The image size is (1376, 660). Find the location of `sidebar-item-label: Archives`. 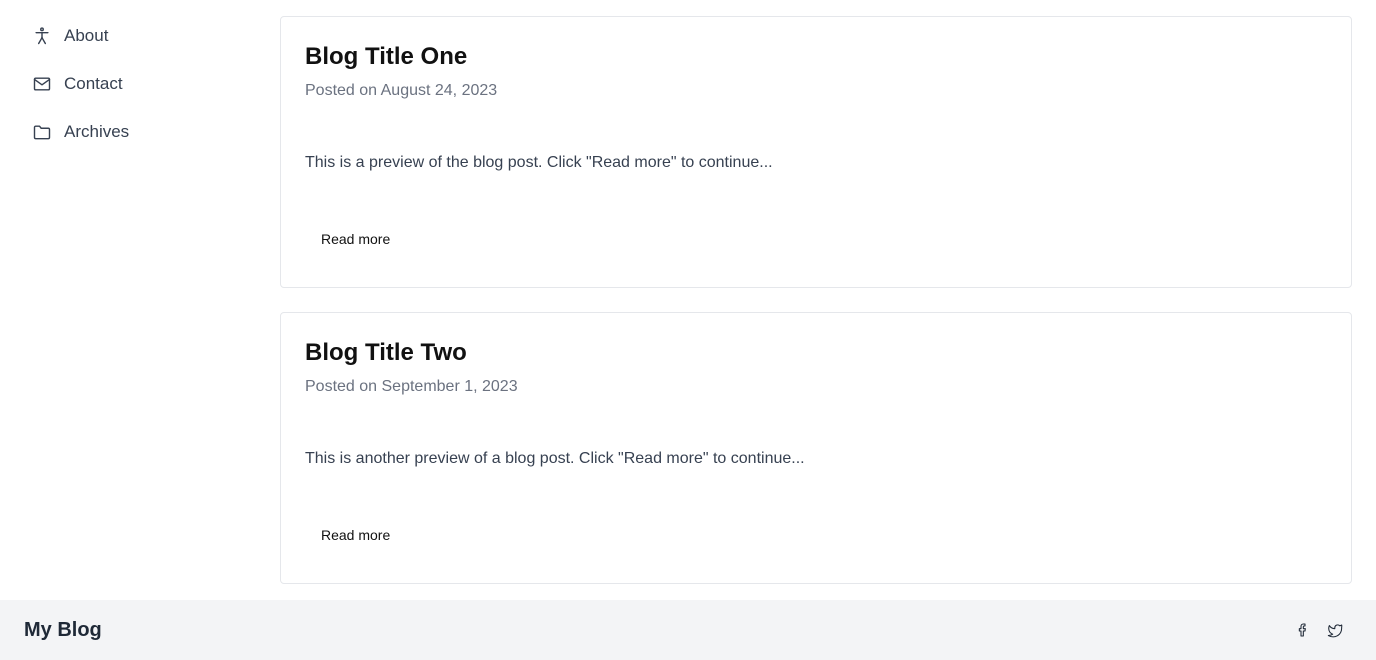

sidebar-item-label: Archives is located at coordinates (97, 131).